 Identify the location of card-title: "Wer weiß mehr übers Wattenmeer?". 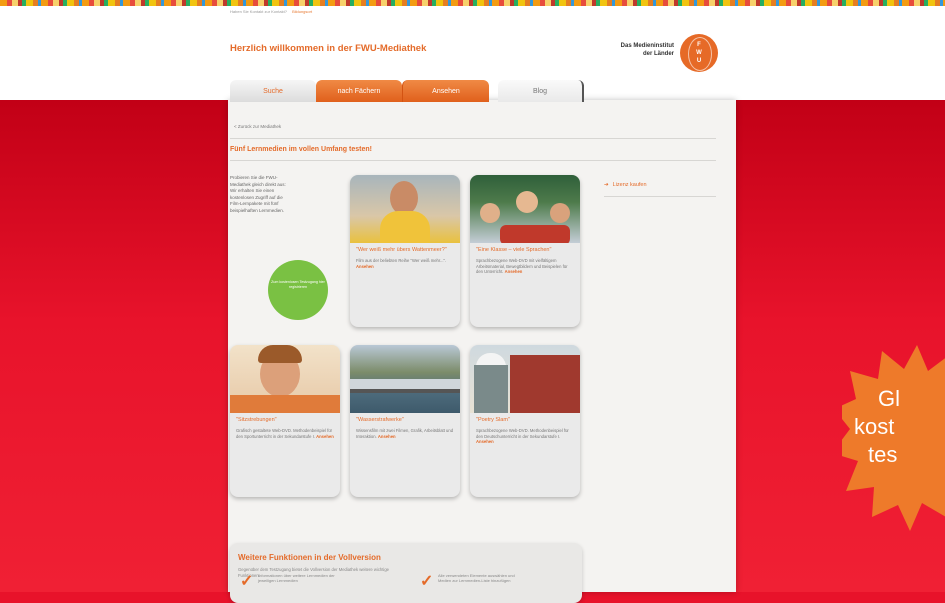
(401, 250).